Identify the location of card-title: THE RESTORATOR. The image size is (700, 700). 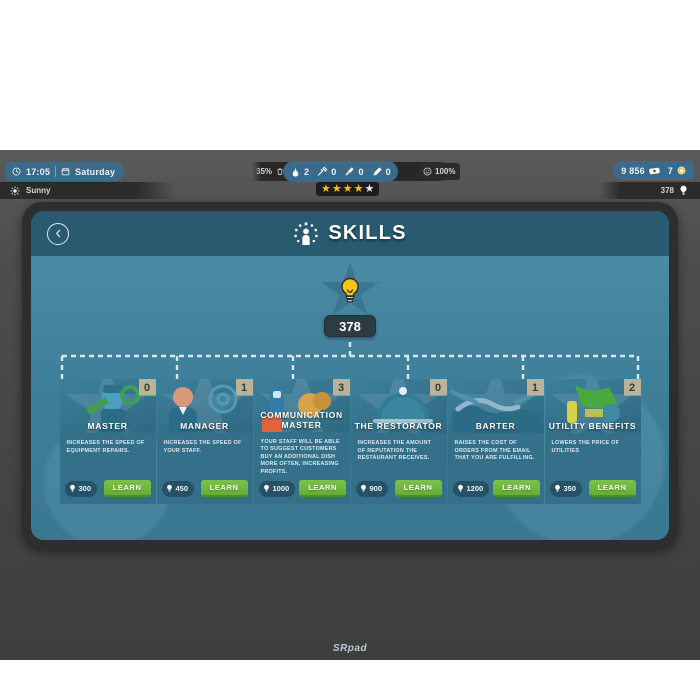
(398, 426).